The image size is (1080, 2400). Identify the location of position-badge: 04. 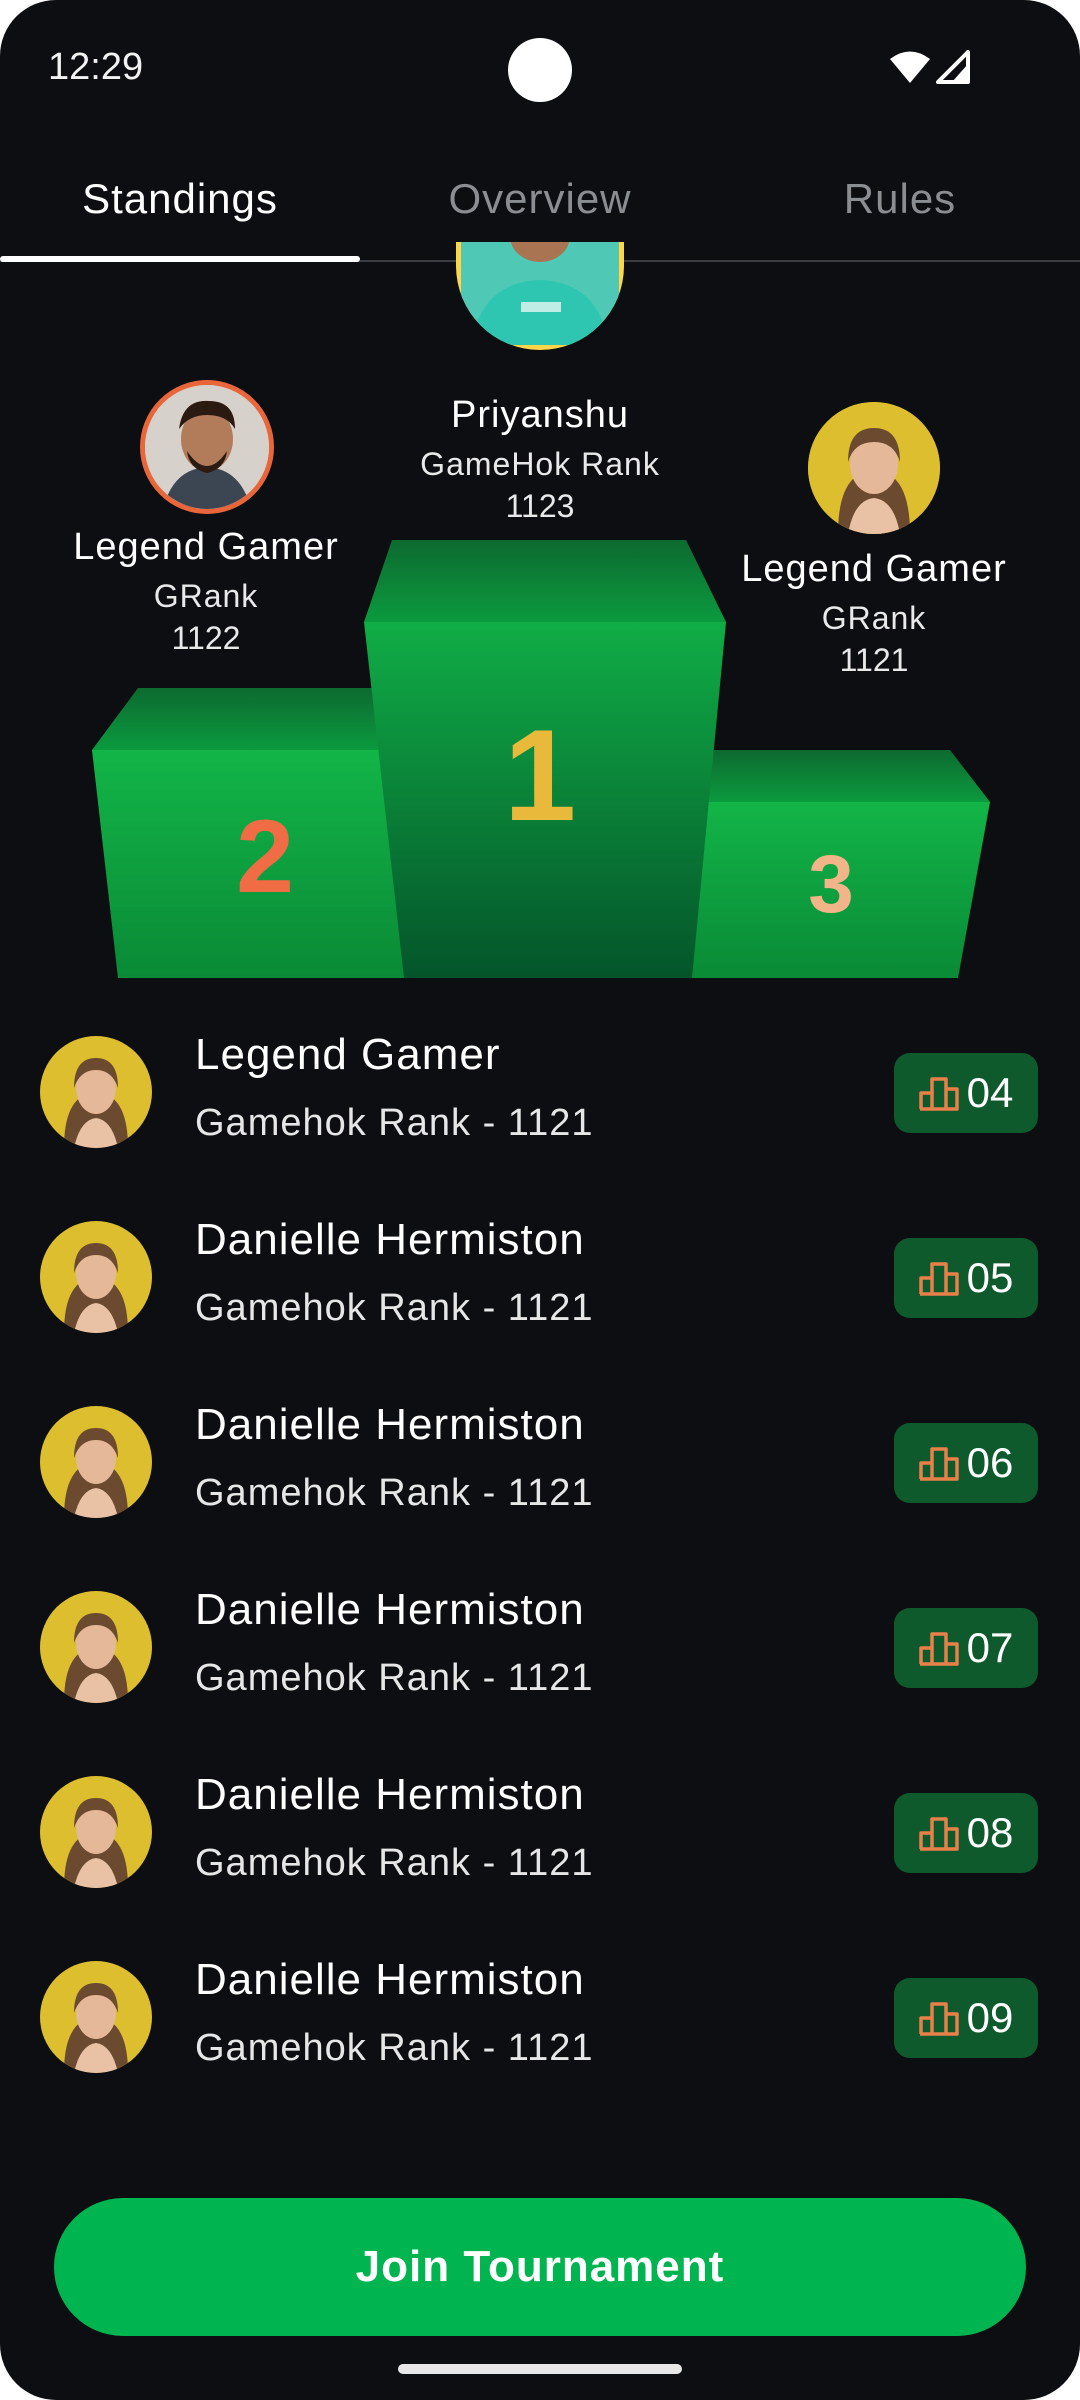
(966, 1093).